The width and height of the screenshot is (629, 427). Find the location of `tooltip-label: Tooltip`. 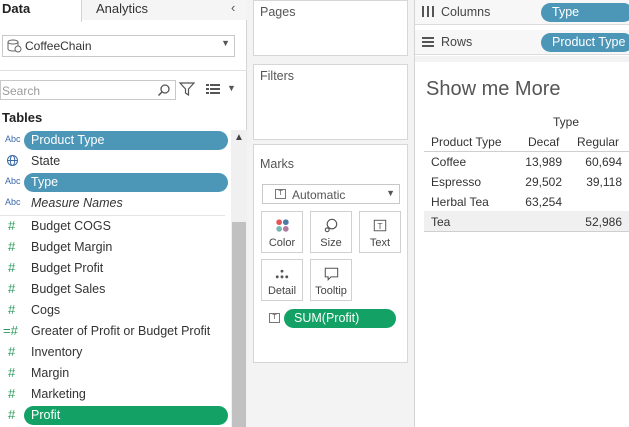

tooltip-label: Tooltip is located at coordinates (331, 291).